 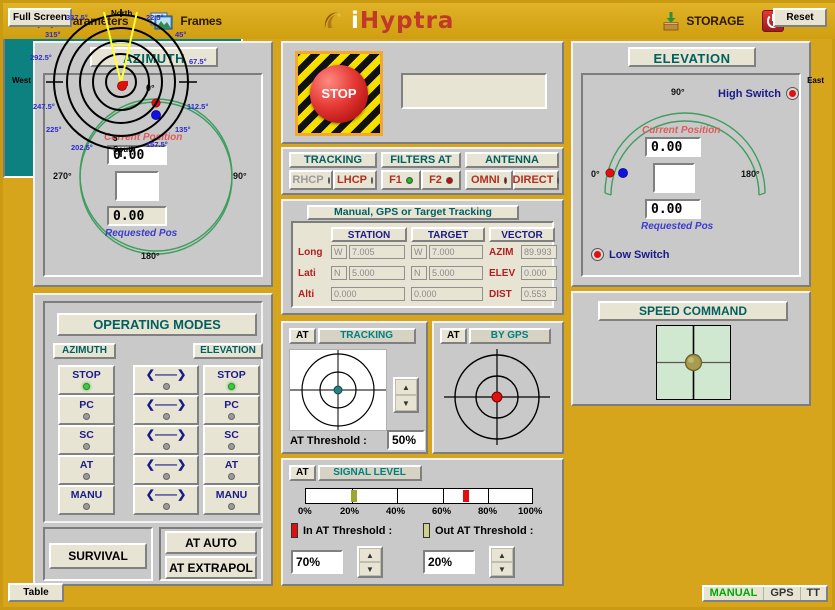 What do you see at coordinates (387, 21) in the screenshot?
I see `app-logo: iHyptra` at bounding box center [387, 21].